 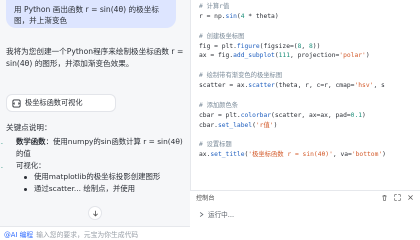 I want to click on code-token: sin, so click(x=231, y=16).